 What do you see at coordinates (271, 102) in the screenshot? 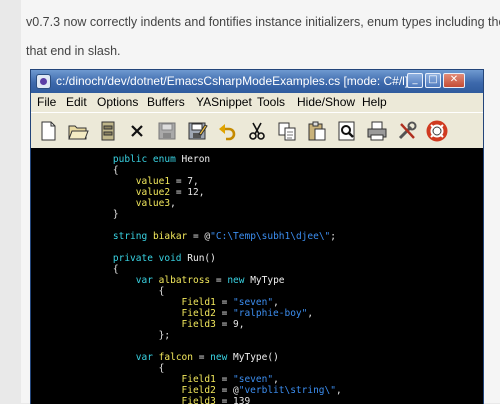
I see `menu-tools: Tools` at bounding box center [271, 102].